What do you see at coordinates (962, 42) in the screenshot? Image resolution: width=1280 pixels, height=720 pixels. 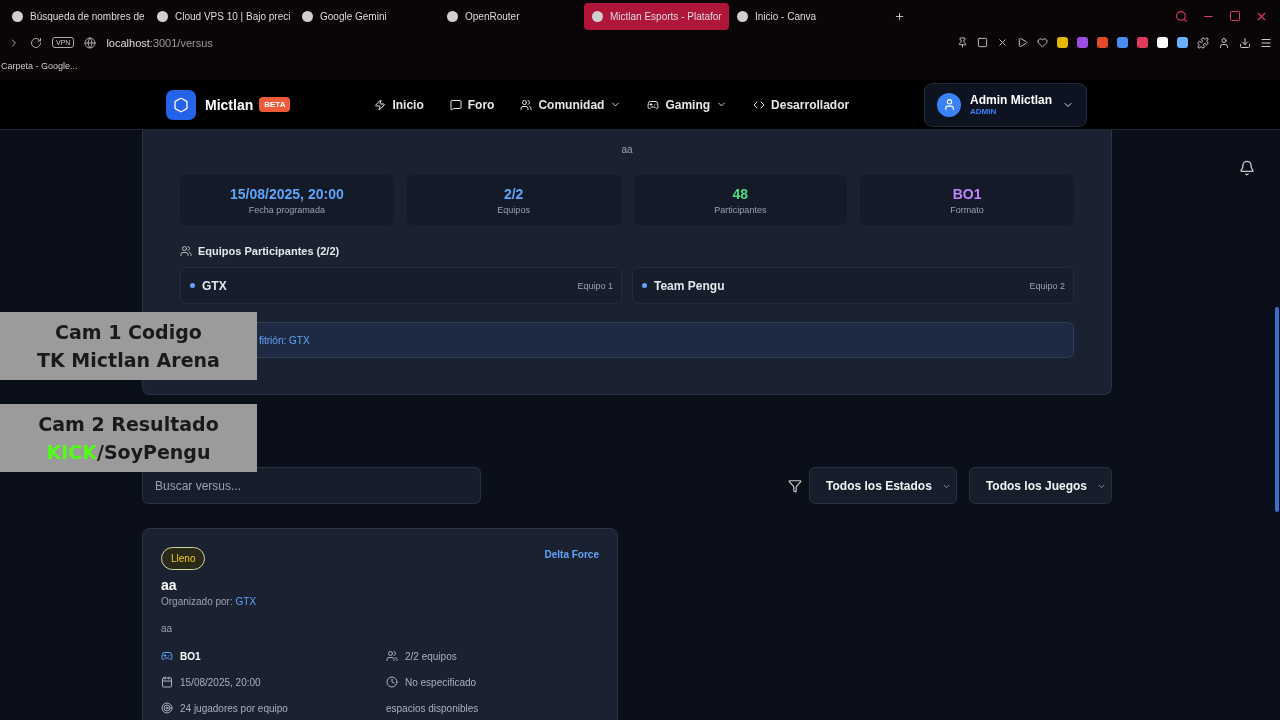 I see `pin-icon` at bounding box center [962, 42].